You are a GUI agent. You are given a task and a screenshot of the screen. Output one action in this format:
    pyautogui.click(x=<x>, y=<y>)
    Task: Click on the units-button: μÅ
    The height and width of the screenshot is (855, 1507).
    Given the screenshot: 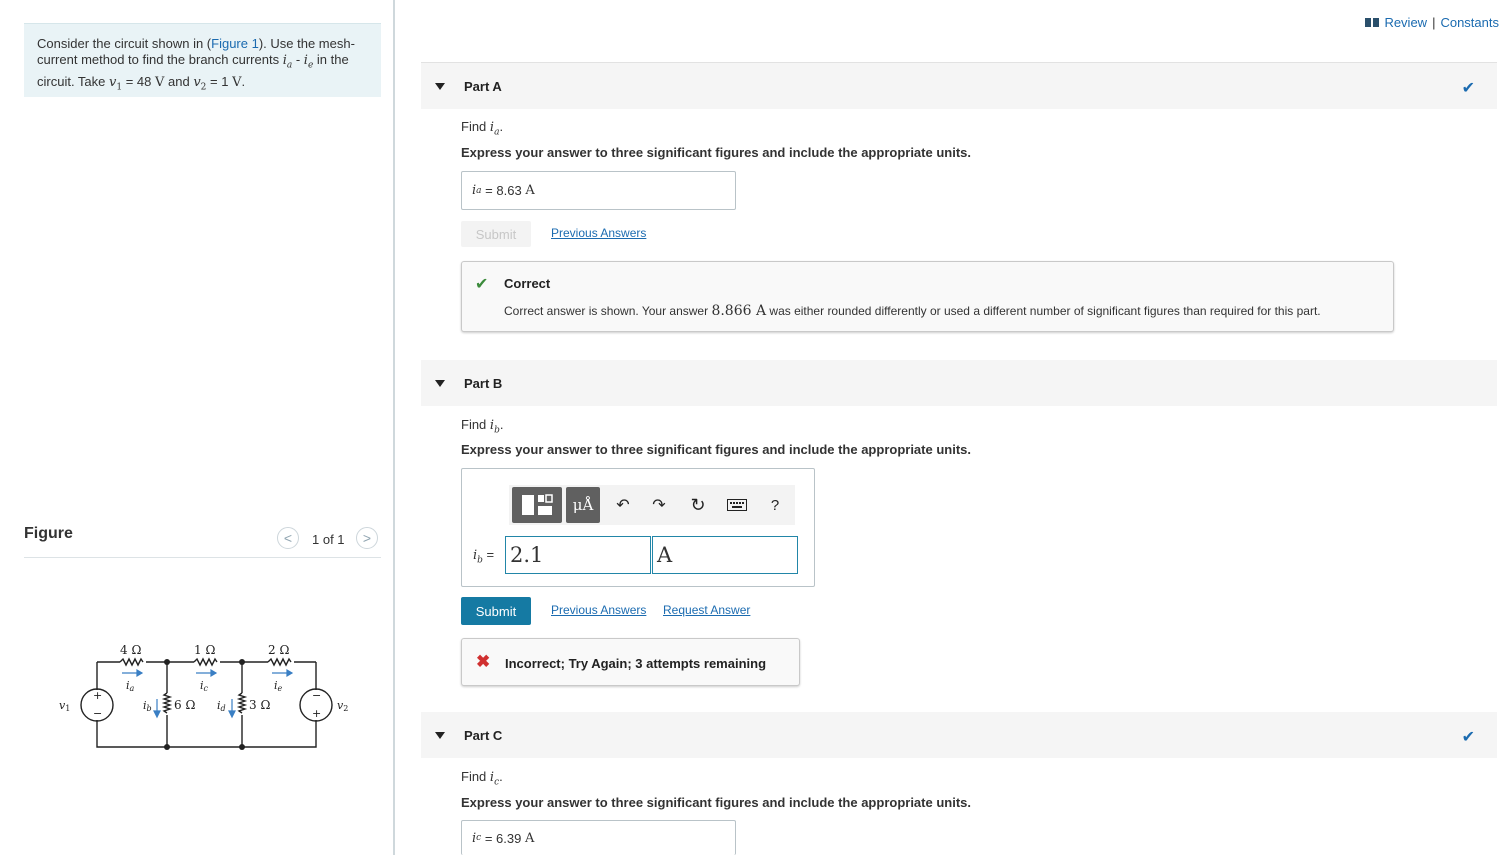 What is the action you would take?
    pyautogui.click(x=583, y=505)
    